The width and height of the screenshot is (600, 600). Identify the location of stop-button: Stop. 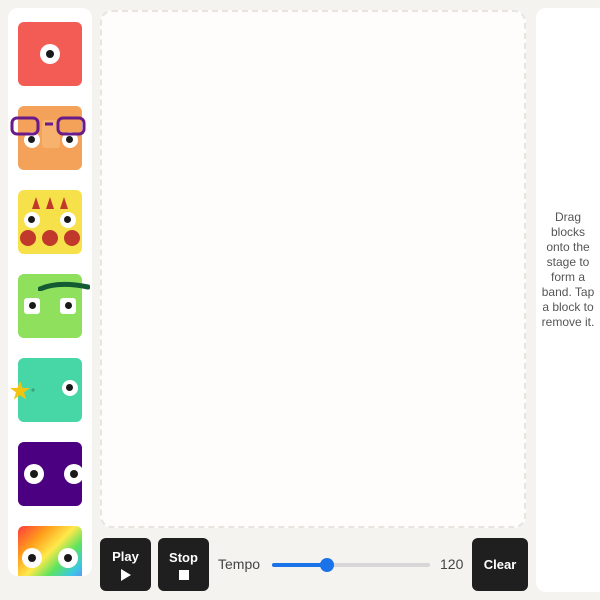
(183, 564).